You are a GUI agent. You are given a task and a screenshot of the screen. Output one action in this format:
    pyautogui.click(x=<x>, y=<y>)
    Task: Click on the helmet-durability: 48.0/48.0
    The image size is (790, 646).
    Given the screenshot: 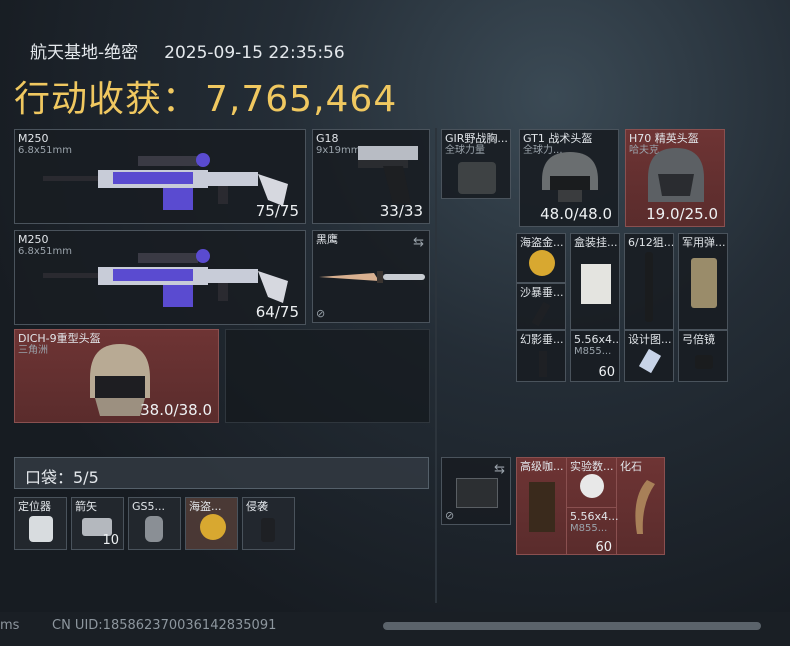 What is the action you would take?
    pyautogui.click(x=576, y=214)
    